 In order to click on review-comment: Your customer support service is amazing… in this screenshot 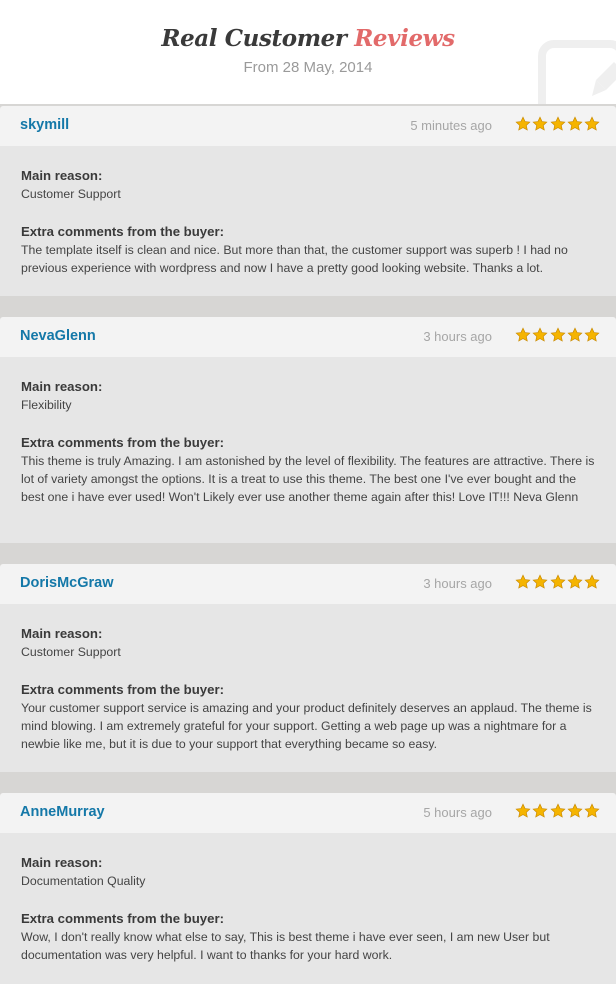, I will do `click(306, 726)`.